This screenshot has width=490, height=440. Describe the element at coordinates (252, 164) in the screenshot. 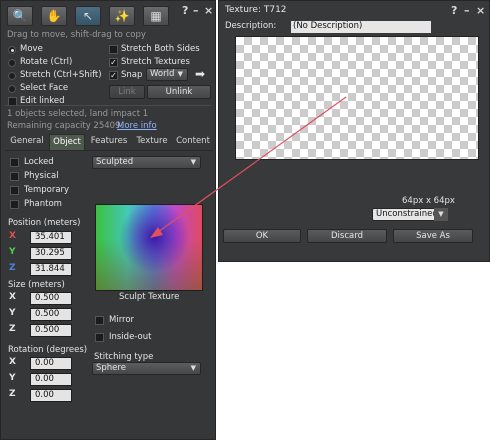

I see `arrow-line` at that location.